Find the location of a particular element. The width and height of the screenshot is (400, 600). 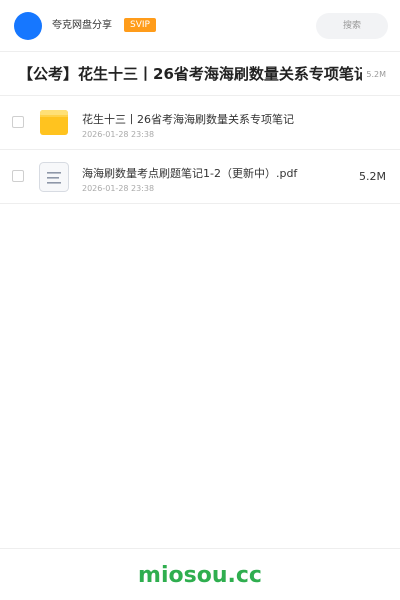

app-title: 夸克网盘分享 is located at coordinates (82, 25).